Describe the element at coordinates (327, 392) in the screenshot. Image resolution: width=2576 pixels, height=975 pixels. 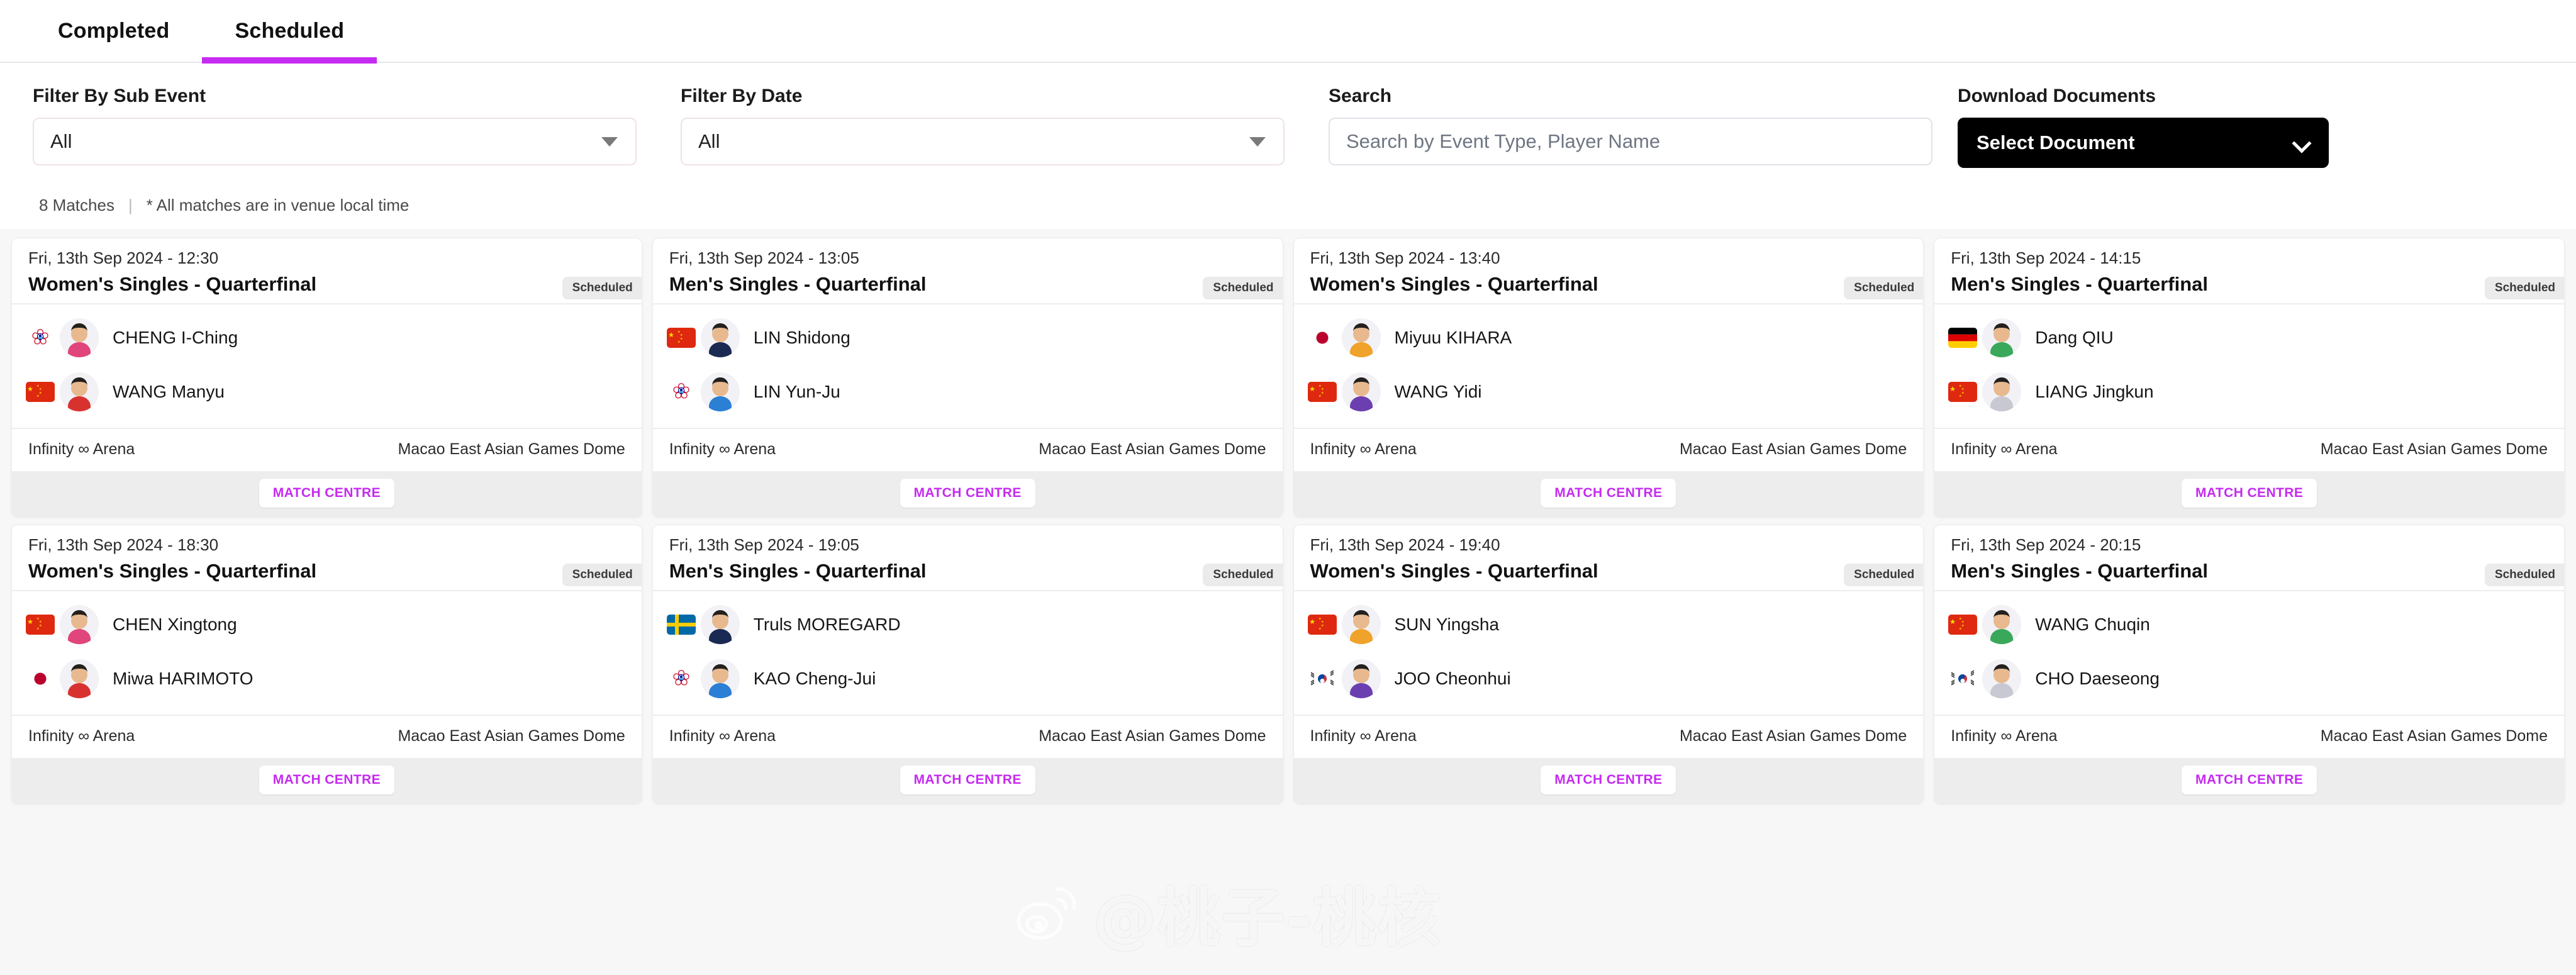
I see `player-row: ★ ★ ★ ★ ★ WANG Manyu` at that location.